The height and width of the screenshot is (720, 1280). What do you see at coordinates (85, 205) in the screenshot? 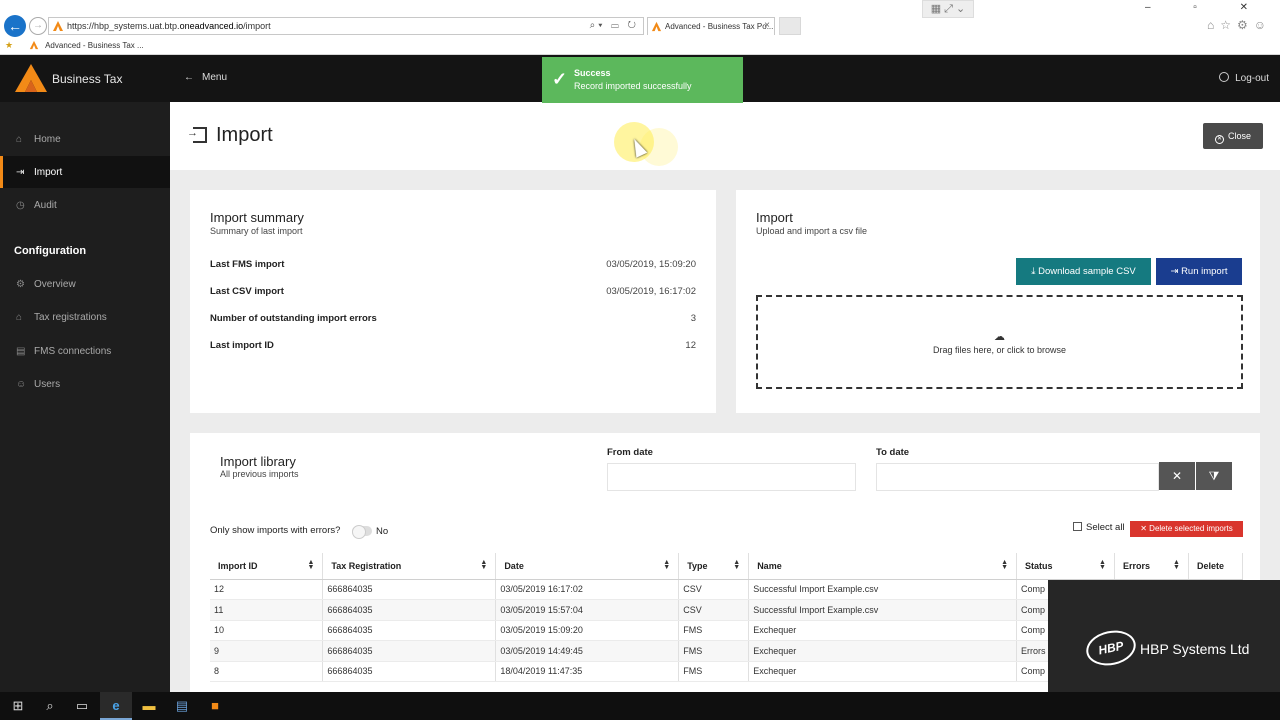
I see `sidebar-item-audit: ◷ Audit` at bounding box center [85, 205].